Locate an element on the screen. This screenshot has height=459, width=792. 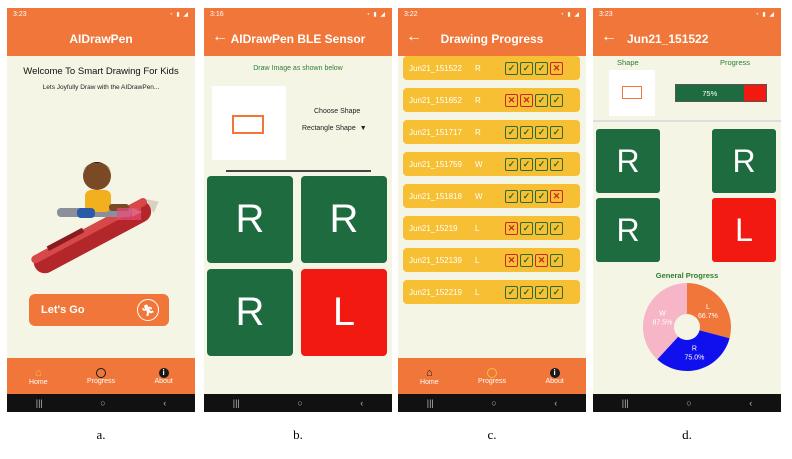
pie-value-r: 75.0% is located at coordinates (694, 357).